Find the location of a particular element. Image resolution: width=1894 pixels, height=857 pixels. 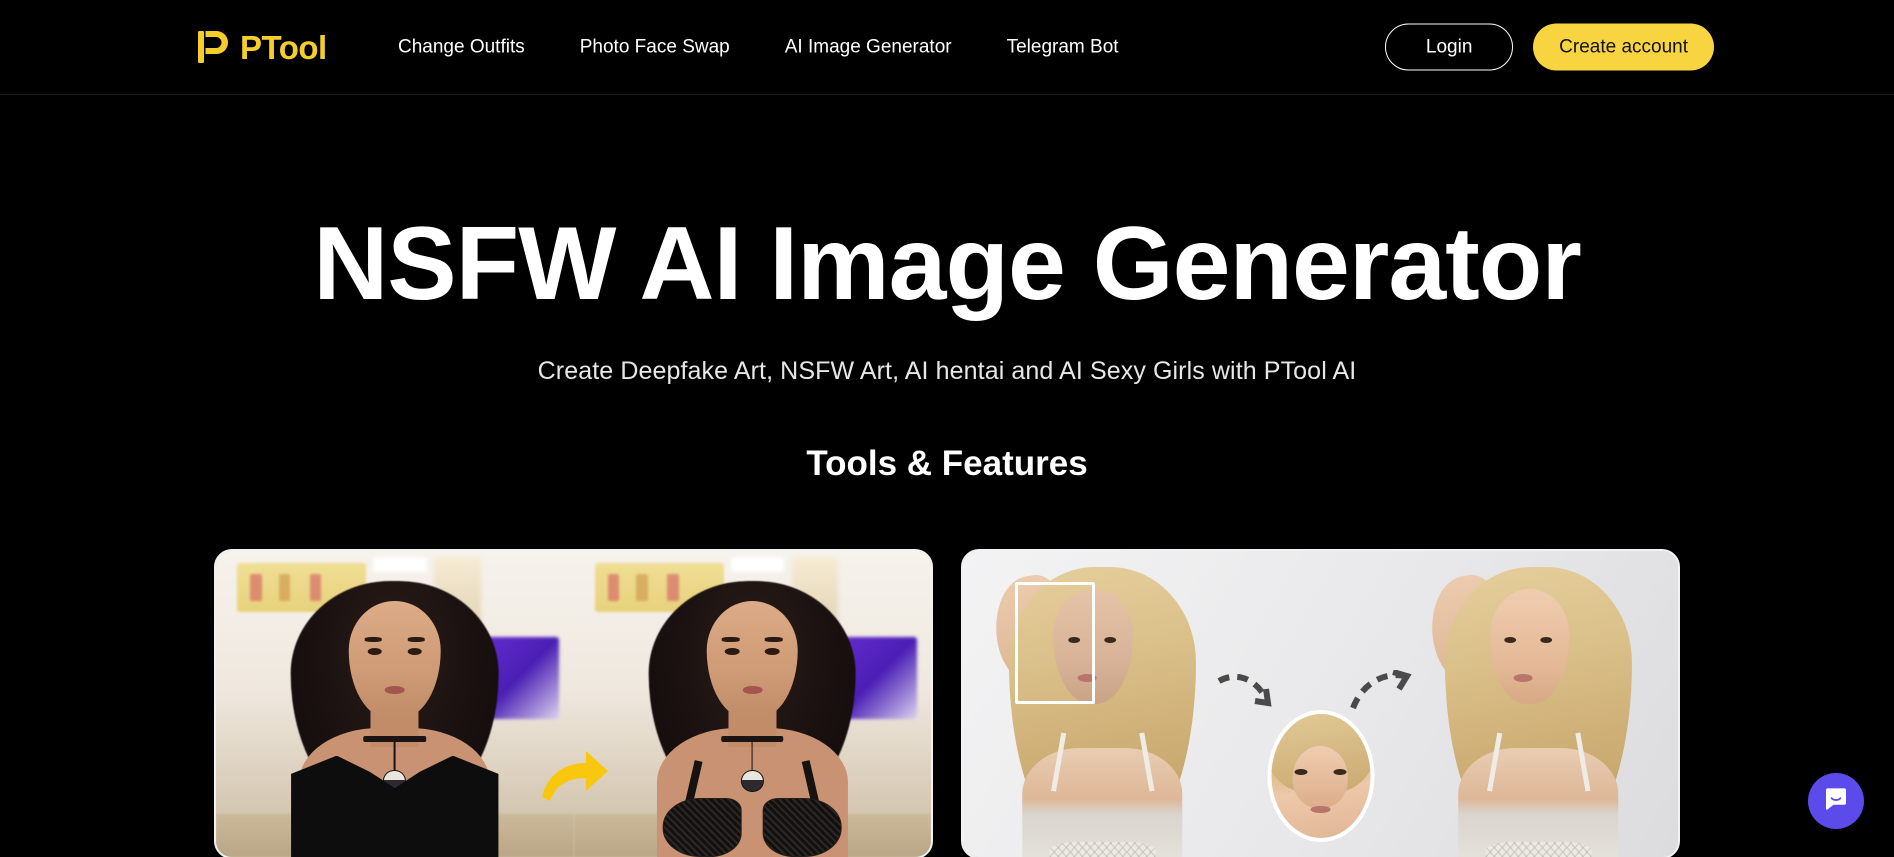

tool-card-photo-face-swap is located at coordinates (1320, 703).